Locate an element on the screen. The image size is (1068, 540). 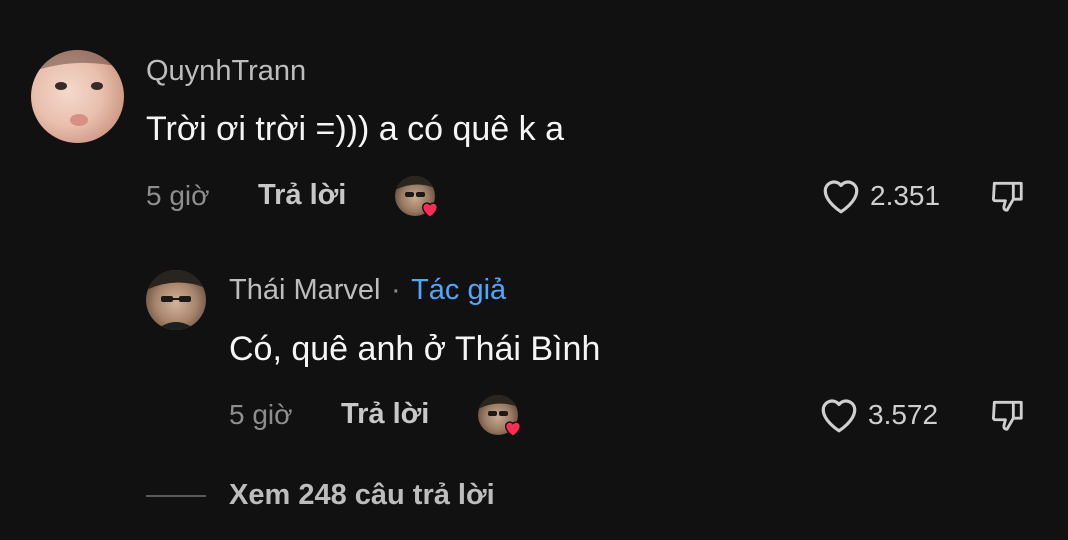
replies-divider is located at coordinates (176, 496).